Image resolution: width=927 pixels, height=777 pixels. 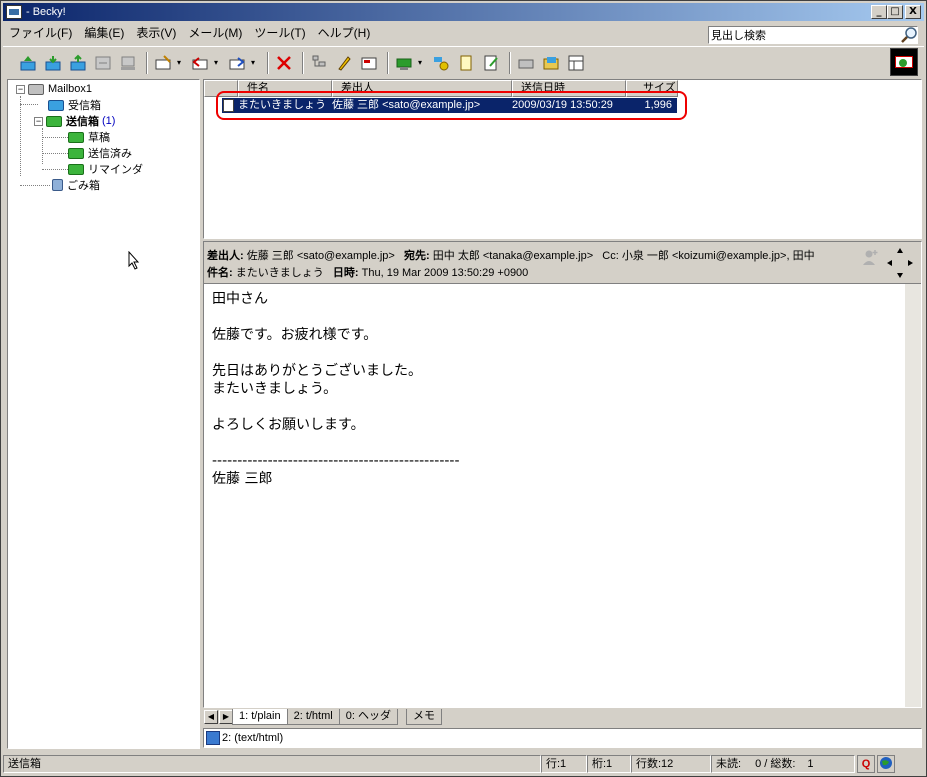 What do you see at coordinates (526, 63) in the screenshot?
I see `archive-icon` at bounding box center [526, 63].